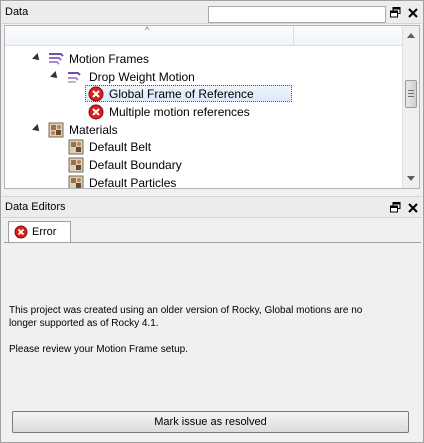  Describe the element at coordinates (204, 77) in the screenshot. I see `tree-item-drop-weight-motion: Drop Weight Motion` at that location.